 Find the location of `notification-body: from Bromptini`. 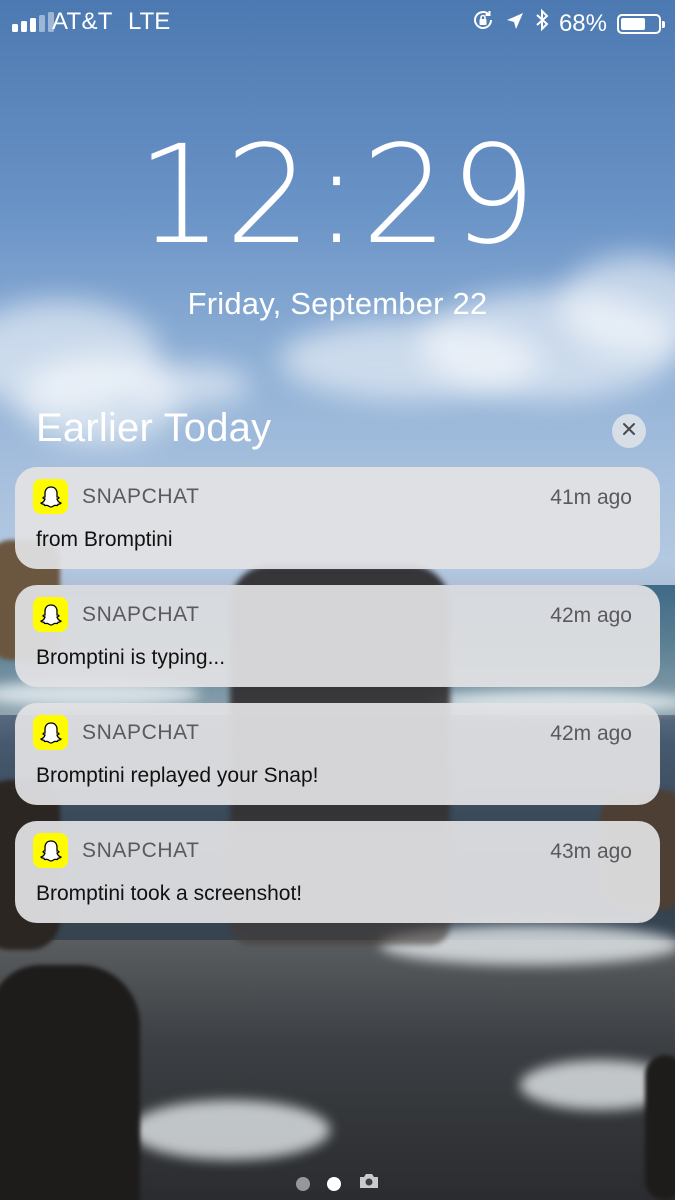

notification-body: from Bromptini is located at coordinates (104, 539).